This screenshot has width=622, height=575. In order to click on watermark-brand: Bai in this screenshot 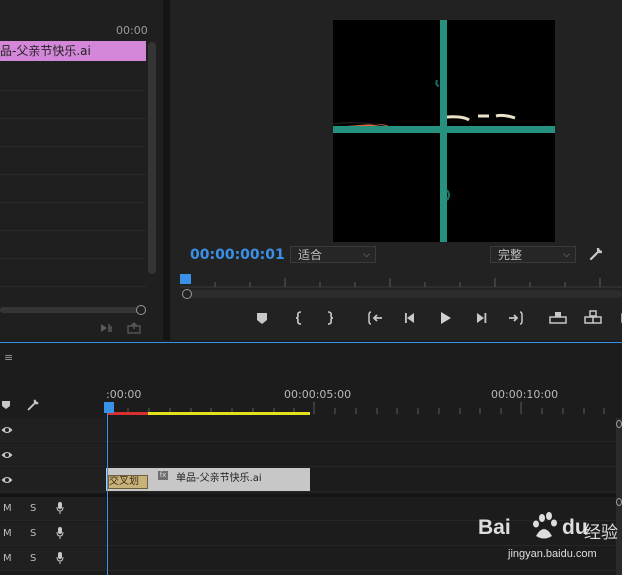, I will do `click(494, 527)`.